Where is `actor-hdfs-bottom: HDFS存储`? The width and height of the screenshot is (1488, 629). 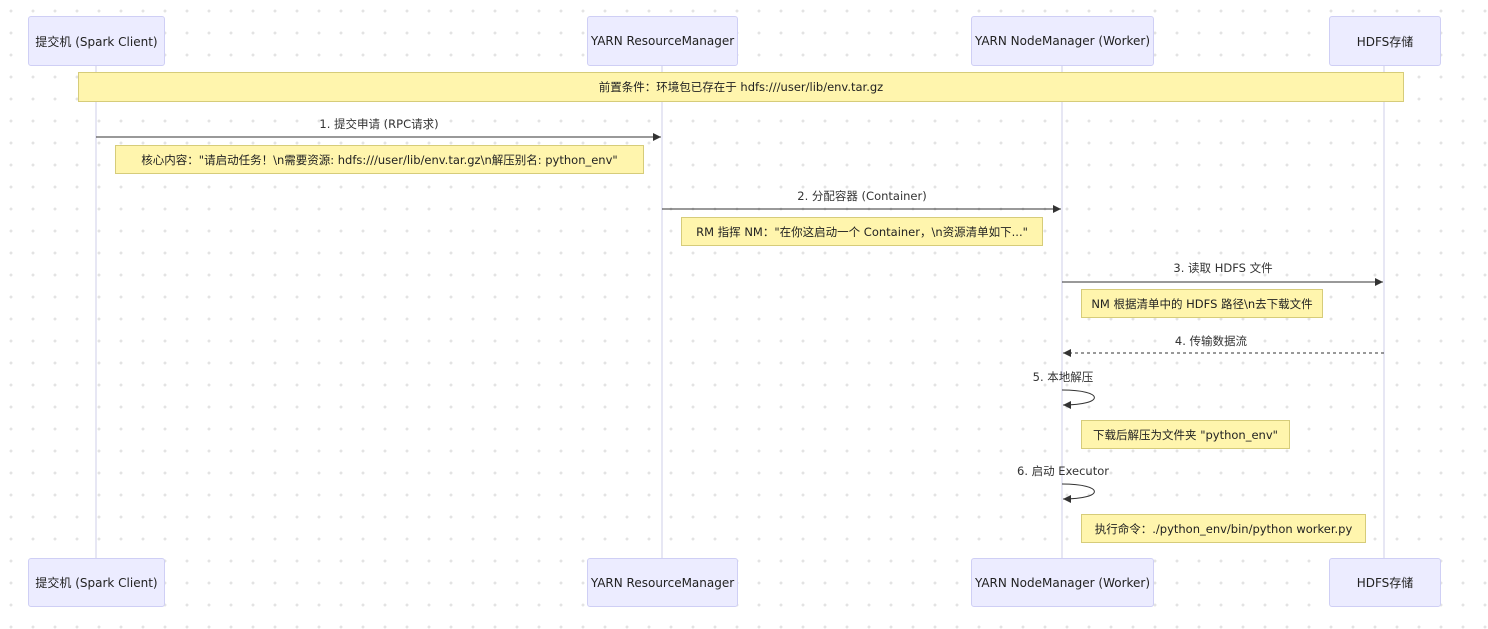 actor-hdfs-bottom: HDFS存储 is located at coordinates (1385, 582).